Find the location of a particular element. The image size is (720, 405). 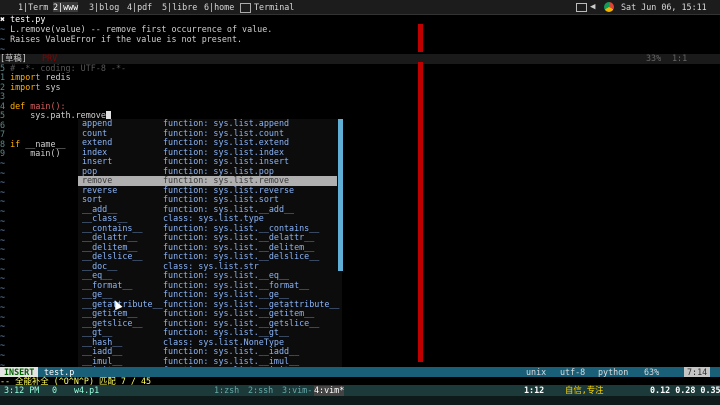

tmux-index: 0 is located at coordinates (55, 390).